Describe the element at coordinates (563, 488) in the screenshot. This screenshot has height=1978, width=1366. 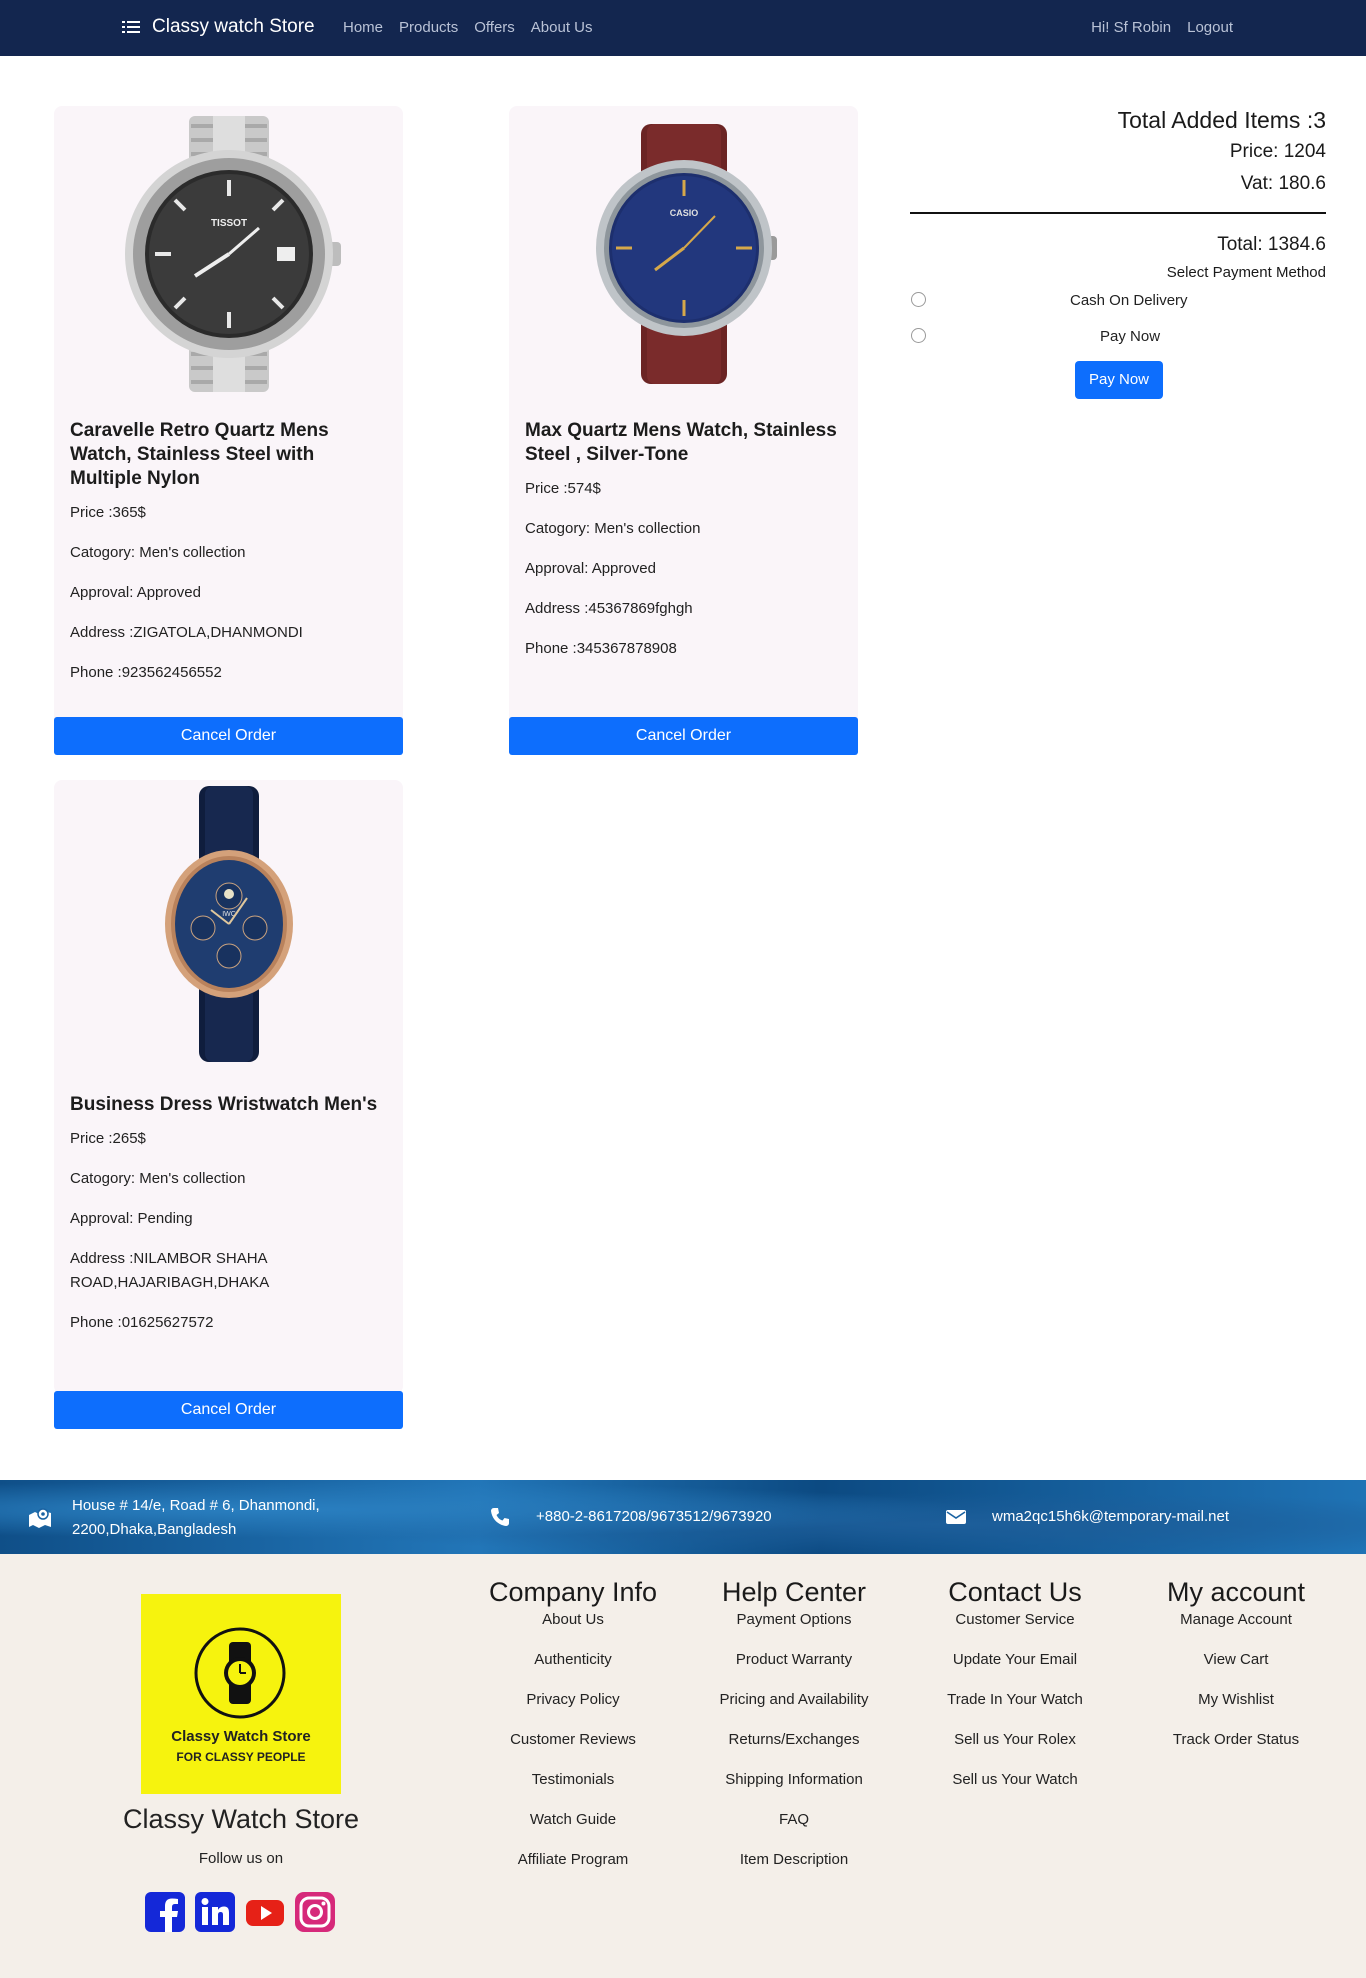
I see `product-price: Price :574$` at that location.